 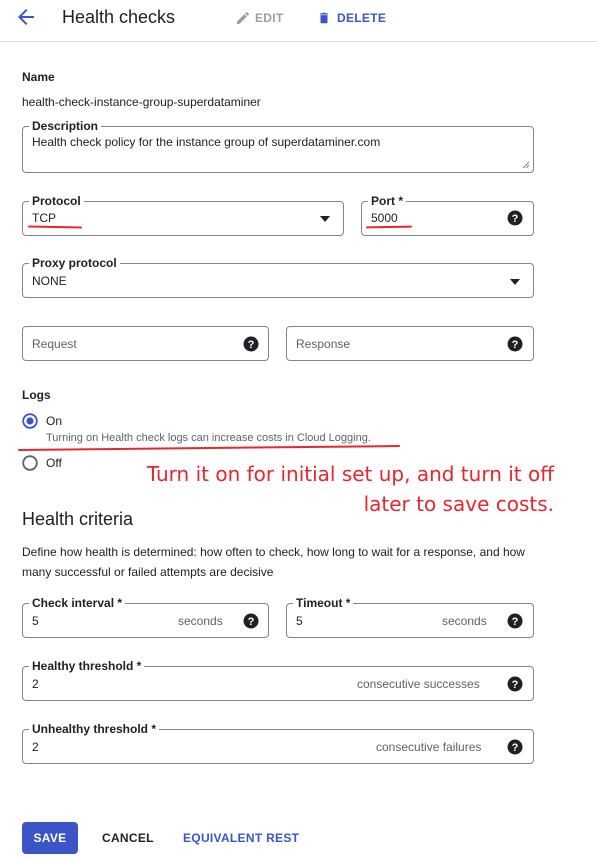 I want to click on response-field: Response ?, so click(x=410, y=343).